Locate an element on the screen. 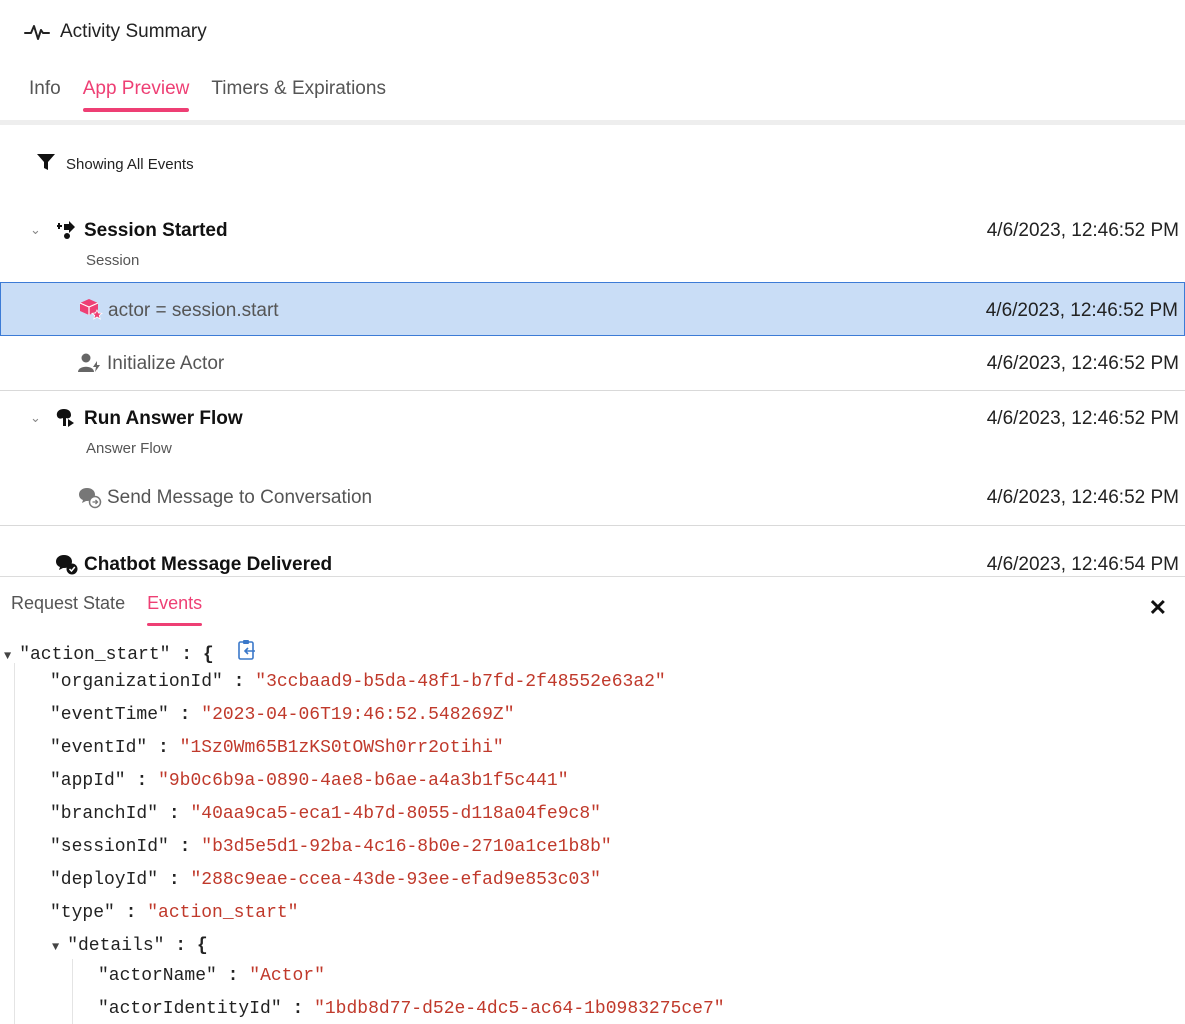 The height and width of the screenshot is (1024, 1185). copy-to-clipboard-icon is located at coordinates (247, 654).